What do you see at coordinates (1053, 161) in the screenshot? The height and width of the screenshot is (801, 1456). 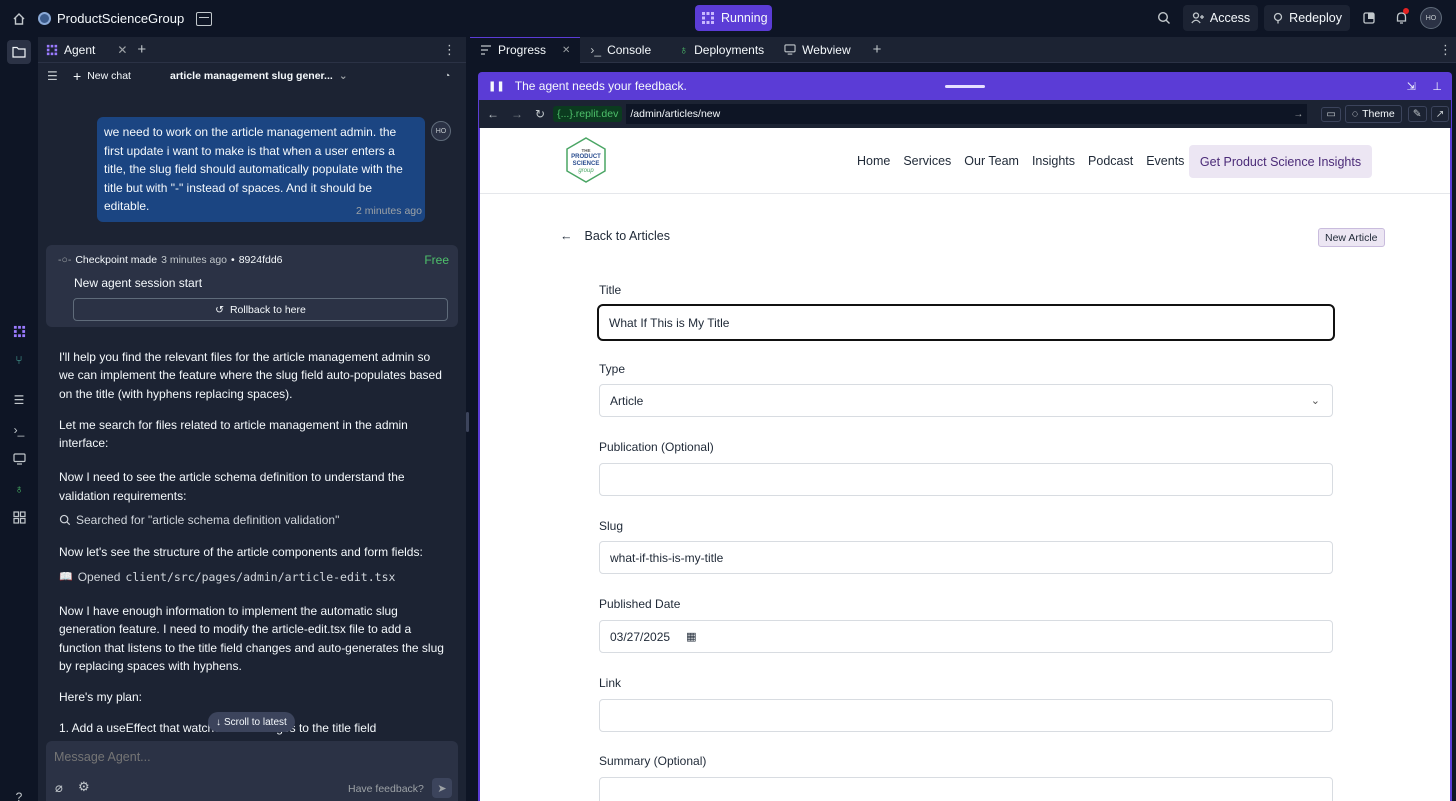 I see `nav-insights: Insights` at bounding box center [1053, 161].